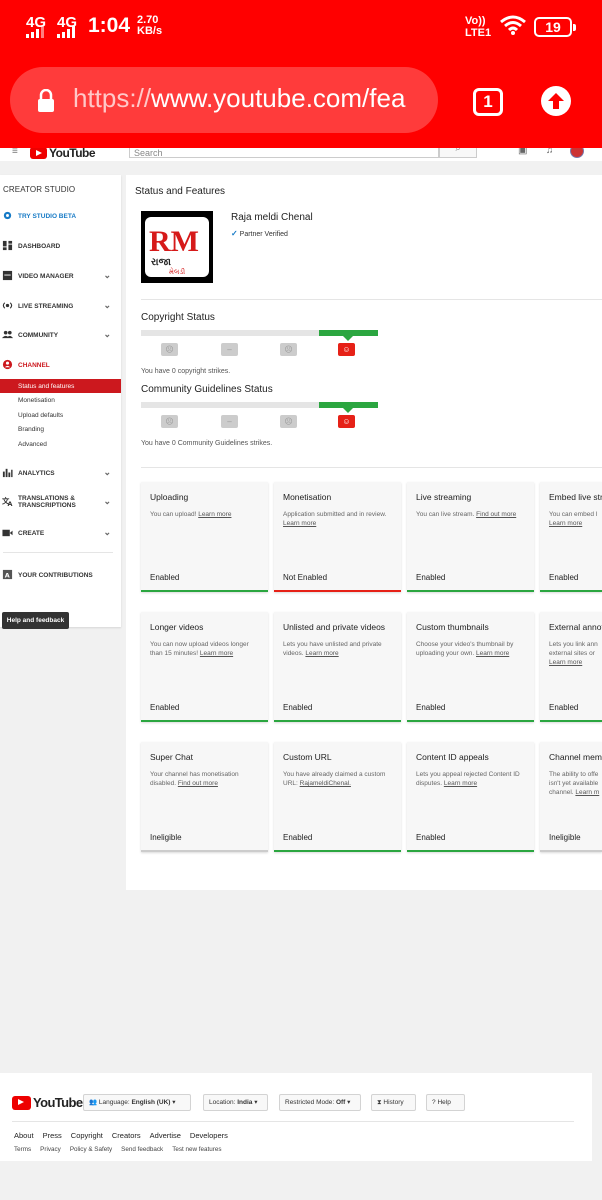 The height and width of the screenshot is (1200, 602). What do you see at coordinates (50, 1149) in the screenshot?
I see `footer-link-privacy: Privacy` at bounding box center [50, 1149].